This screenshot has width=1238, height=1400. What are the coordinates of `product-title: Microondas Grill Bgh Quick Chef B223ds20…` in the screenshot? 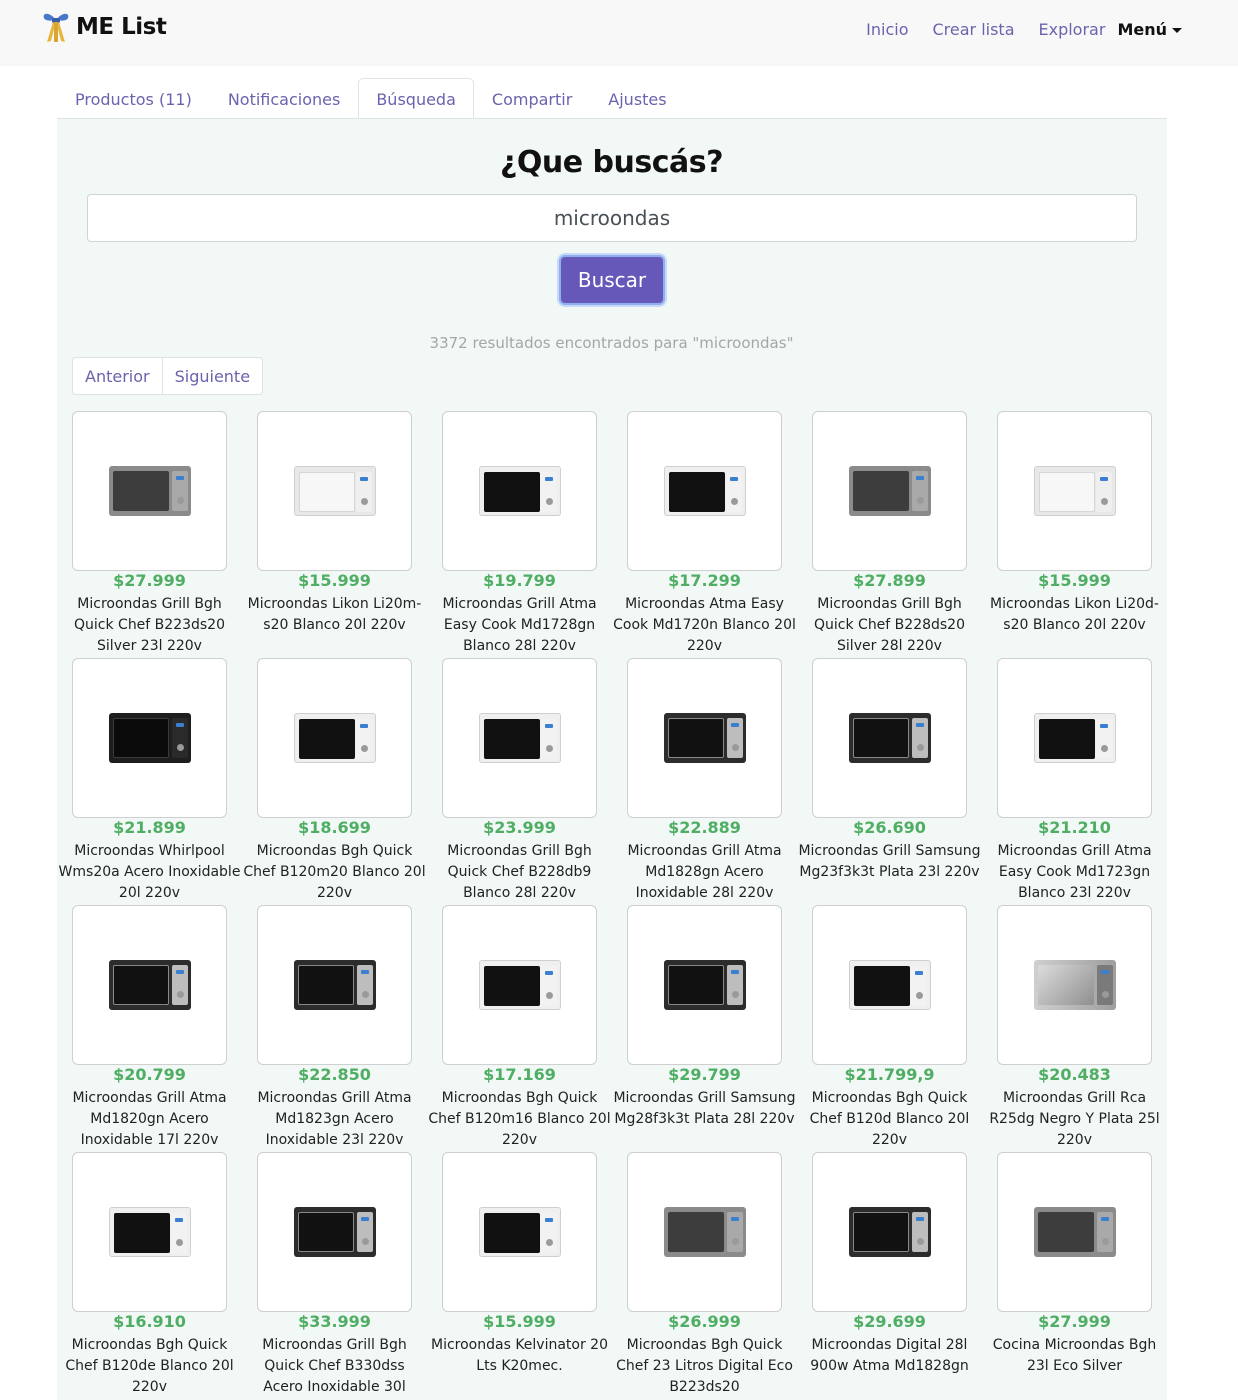 It's located at (149, 626).